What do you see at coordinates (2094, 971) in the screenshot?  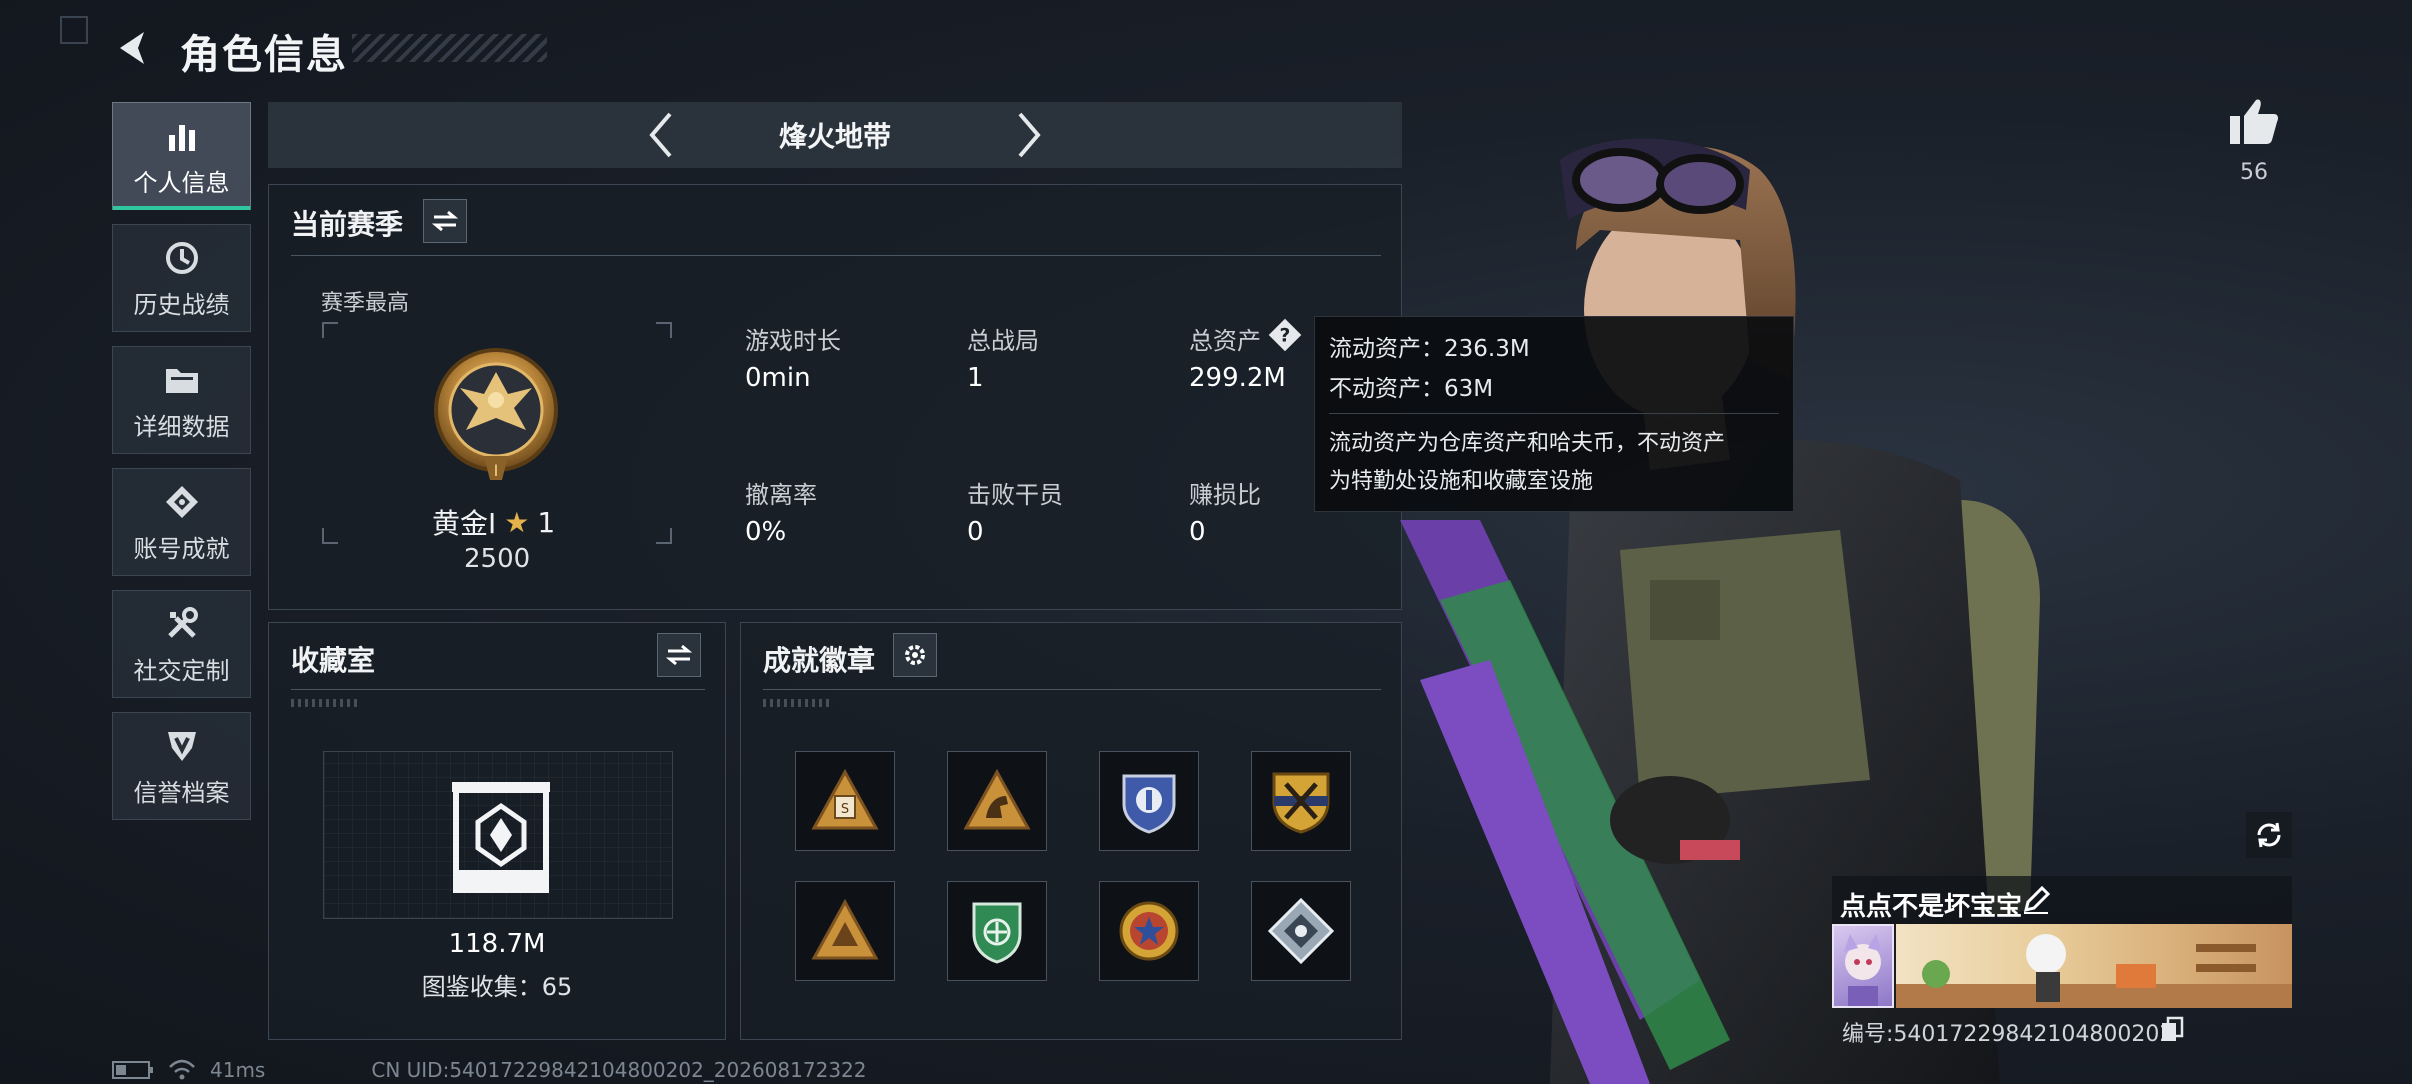 I see `banner-scene-illustration` at bounding box center [2094, 971].